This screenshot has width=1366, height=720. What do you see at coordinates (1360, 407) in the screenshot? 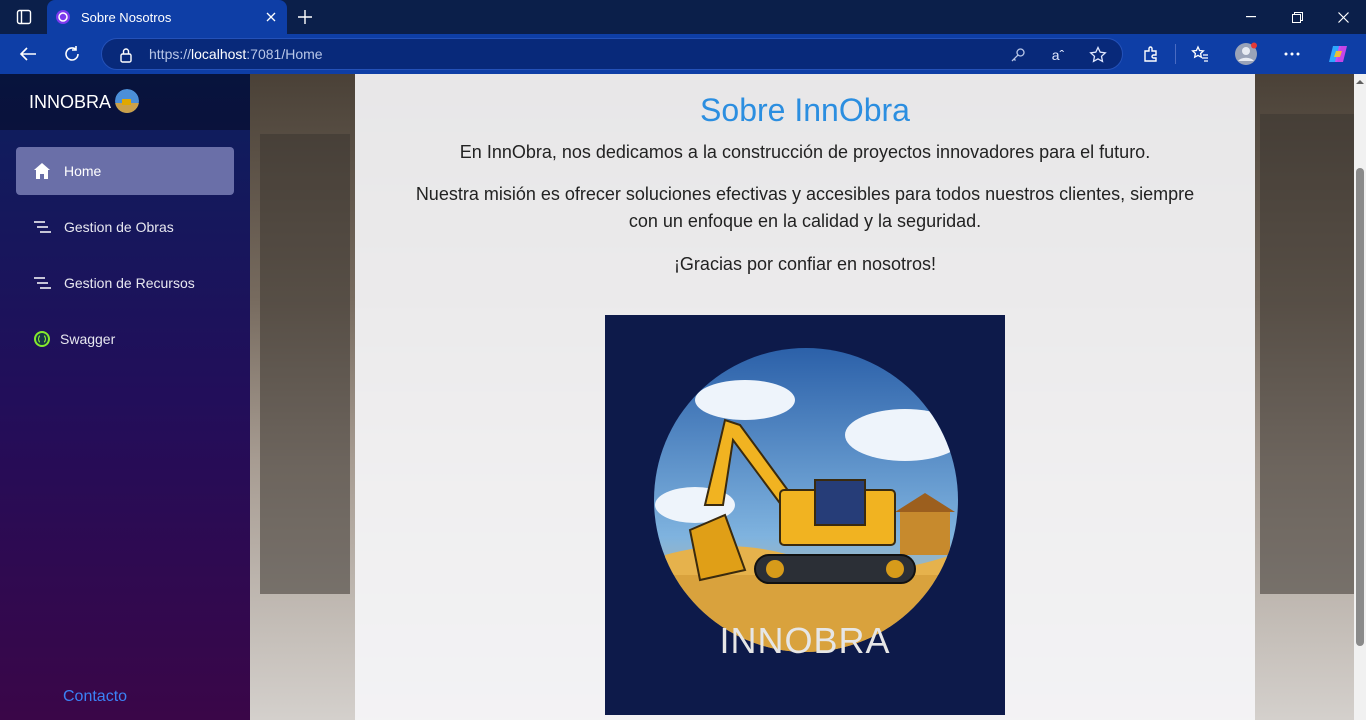
I see `scrollbar-thumb` at bounding box center [1360, 407].